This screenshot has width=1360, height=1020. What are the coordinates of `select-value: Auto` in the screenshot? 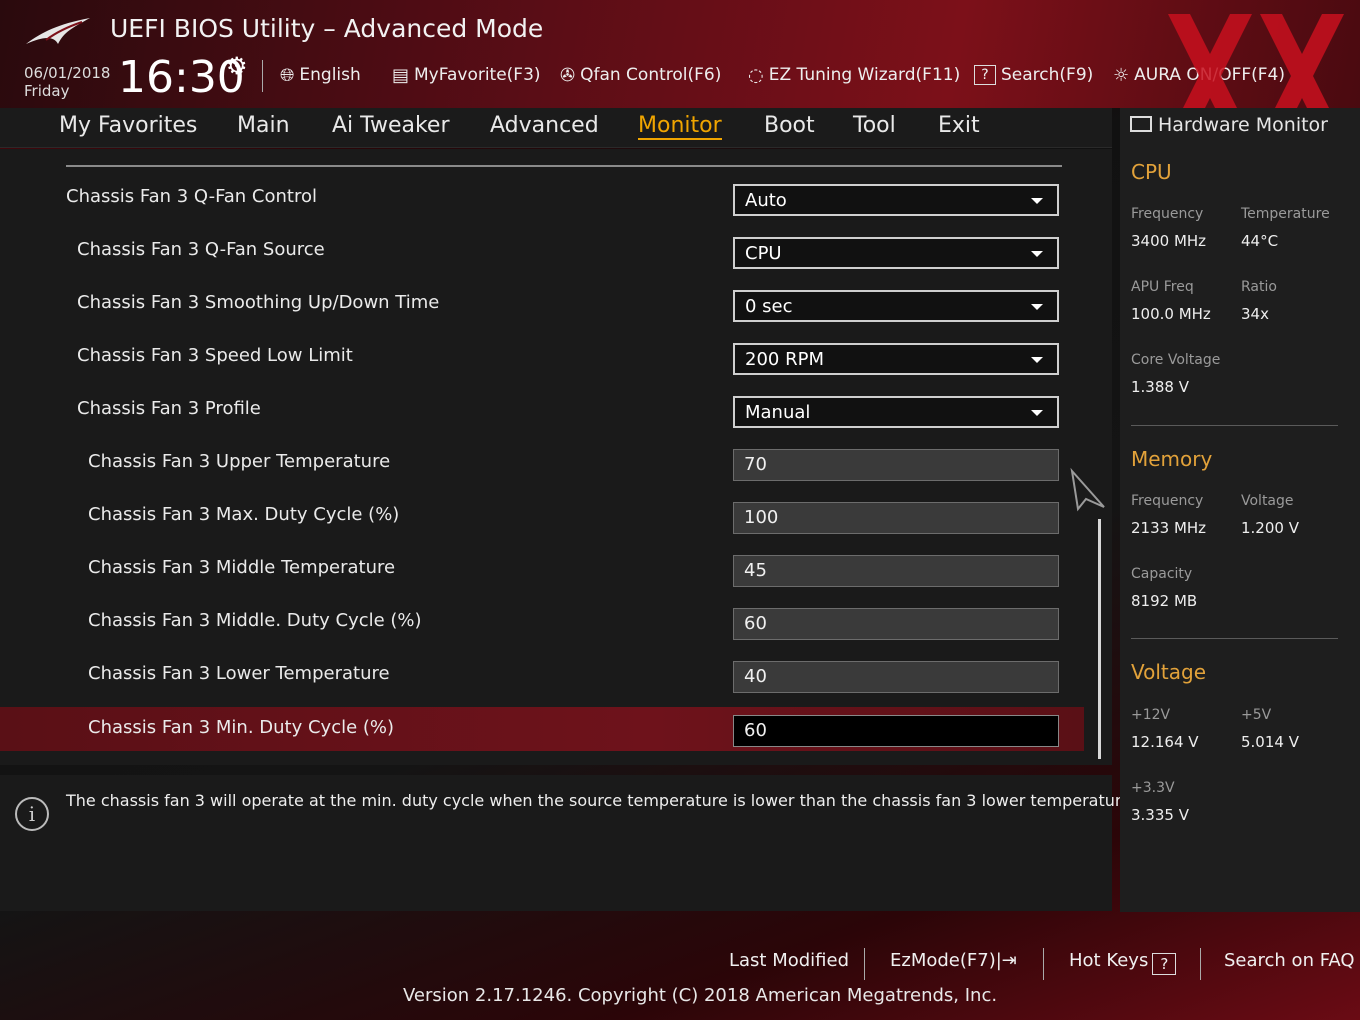 It's located at (766, 200).